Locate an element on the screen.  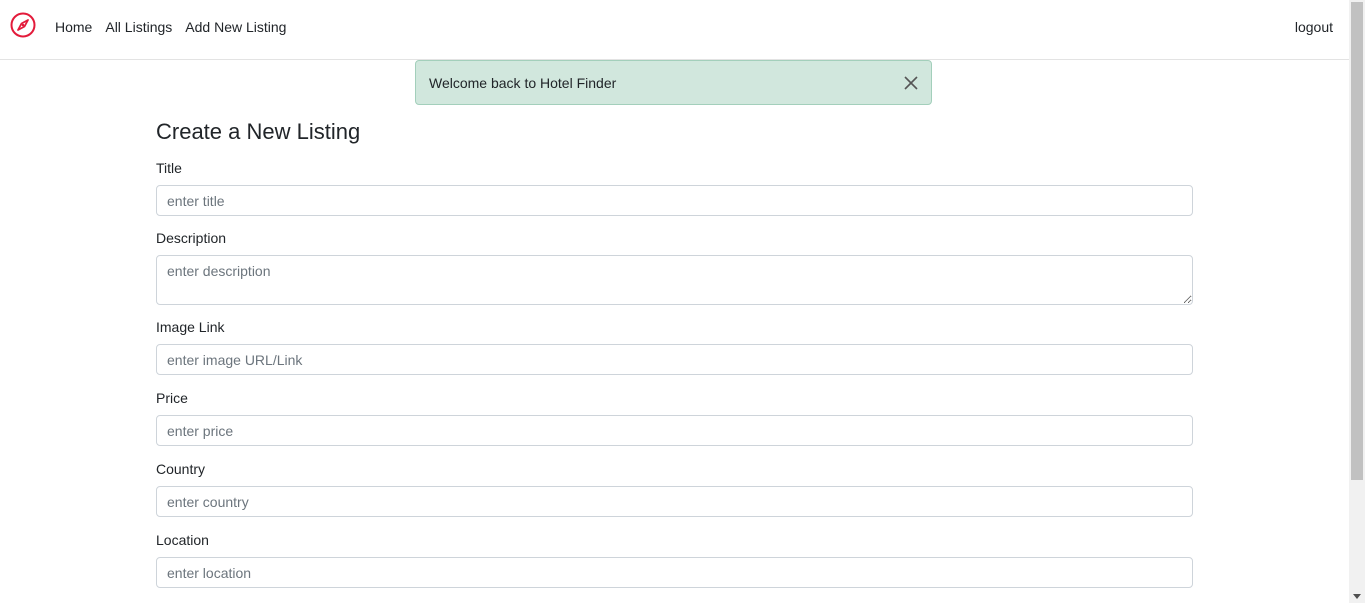
image-link-input is located at coordinates (674, 359).